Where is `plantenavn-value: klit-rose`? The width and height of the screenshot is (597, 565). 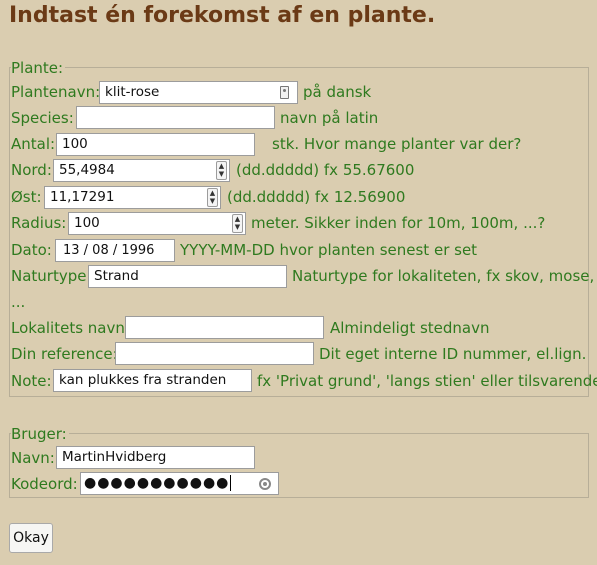 plantenavn-value: klit-rose is located at coordinates (132, 92).